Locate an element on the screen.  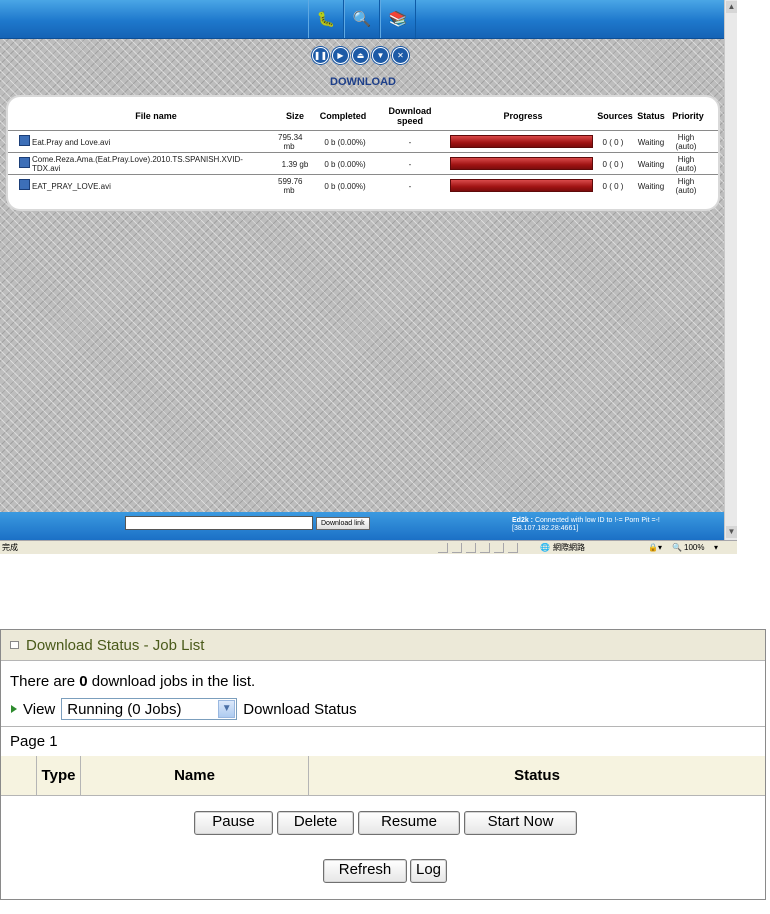
internet-zone-text: 網際網路 is located at coordinates (569, 547).